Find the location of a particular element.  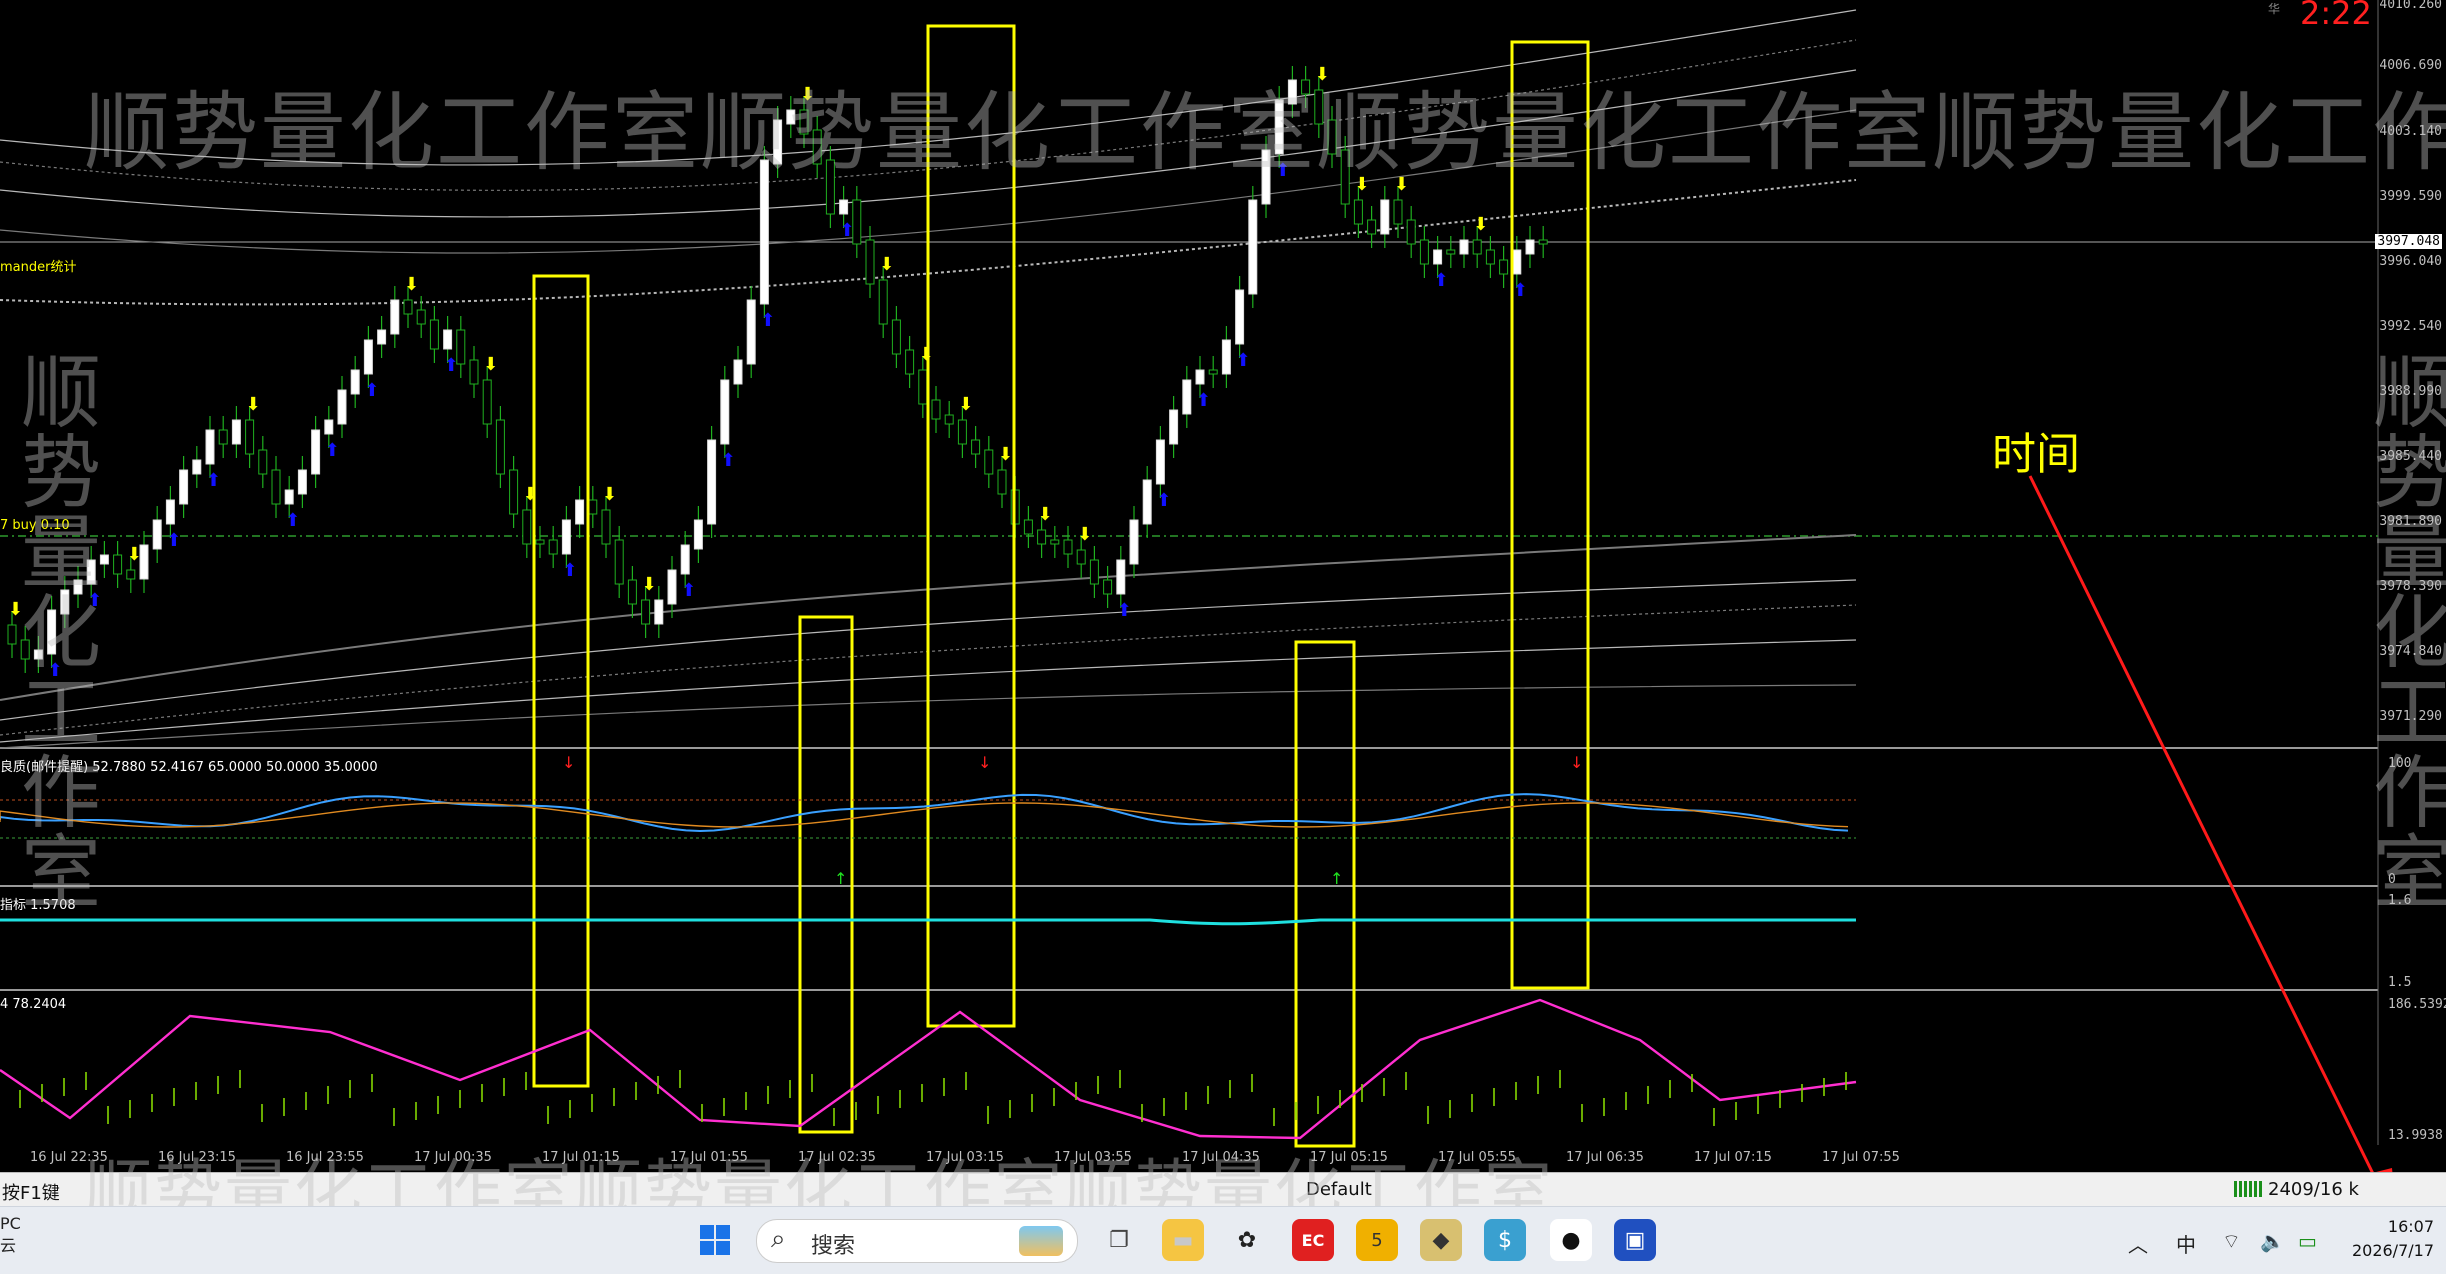

start-button is located at coordinates (715, 1240).